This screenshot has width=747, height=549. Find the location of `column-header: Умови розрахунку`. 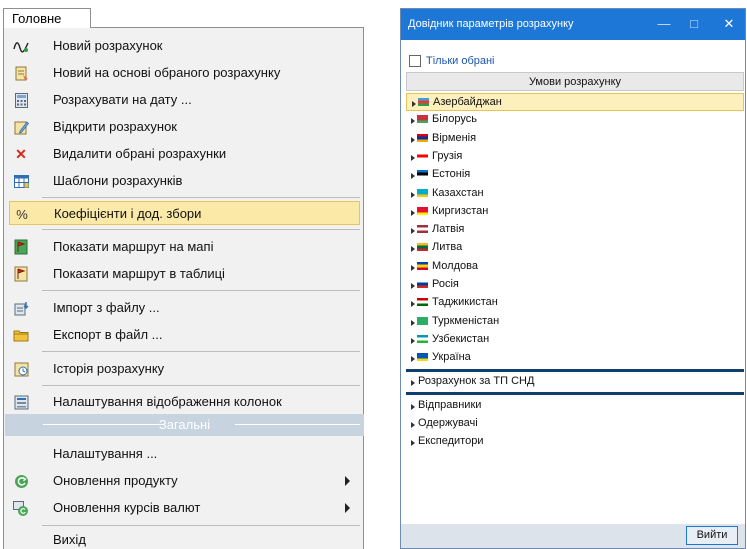

column-header: Умови розрахунку is located at coordinates (575, 81).